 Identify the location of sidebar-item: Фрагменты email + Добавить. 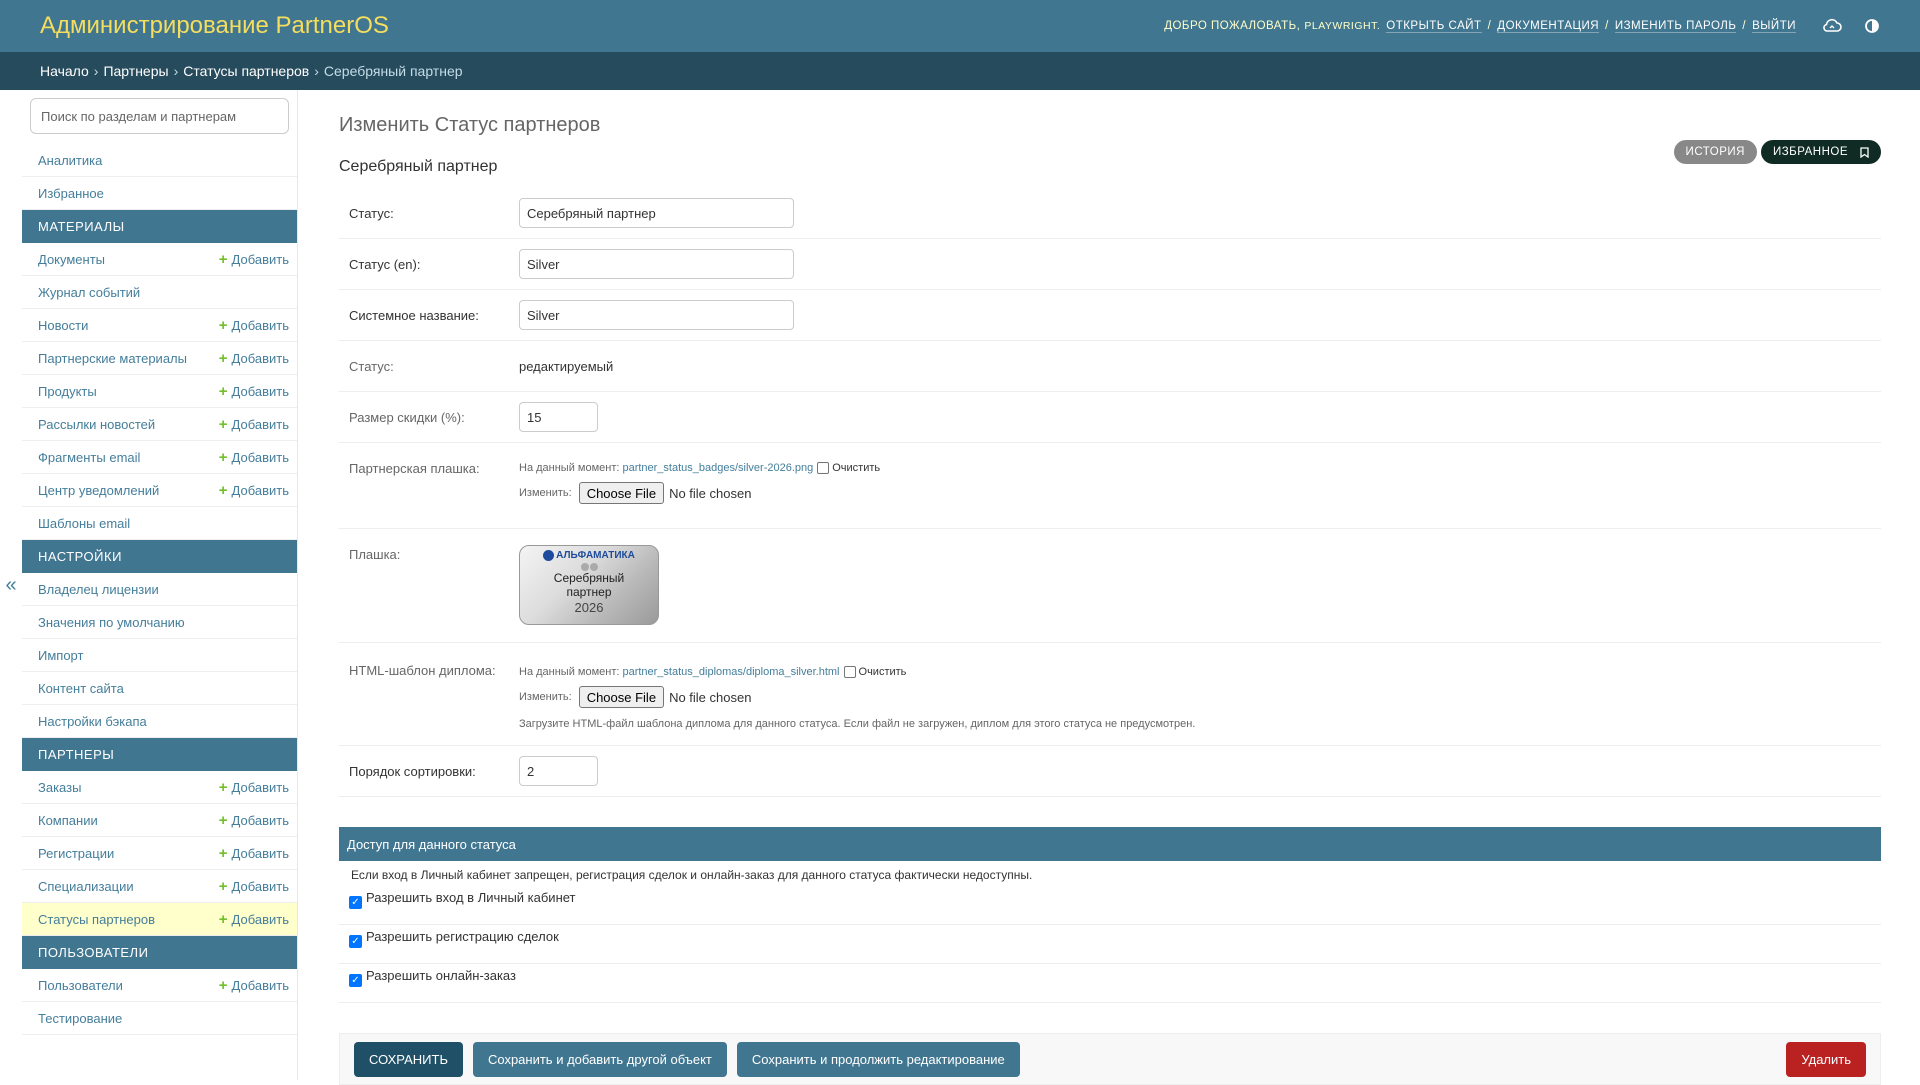
(159, 457).